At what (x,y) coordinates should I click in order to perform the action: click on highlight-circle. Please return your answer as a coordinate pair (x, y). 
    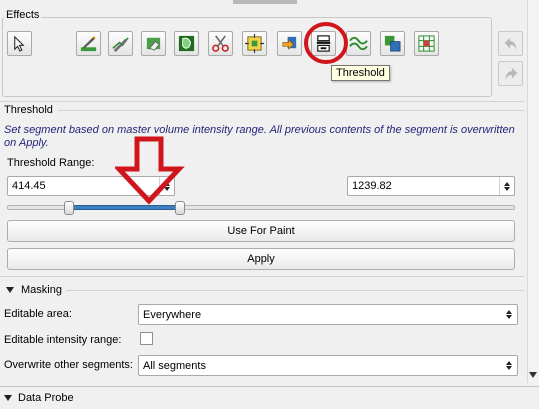
    Looking at the image, I should click on (326, 43).